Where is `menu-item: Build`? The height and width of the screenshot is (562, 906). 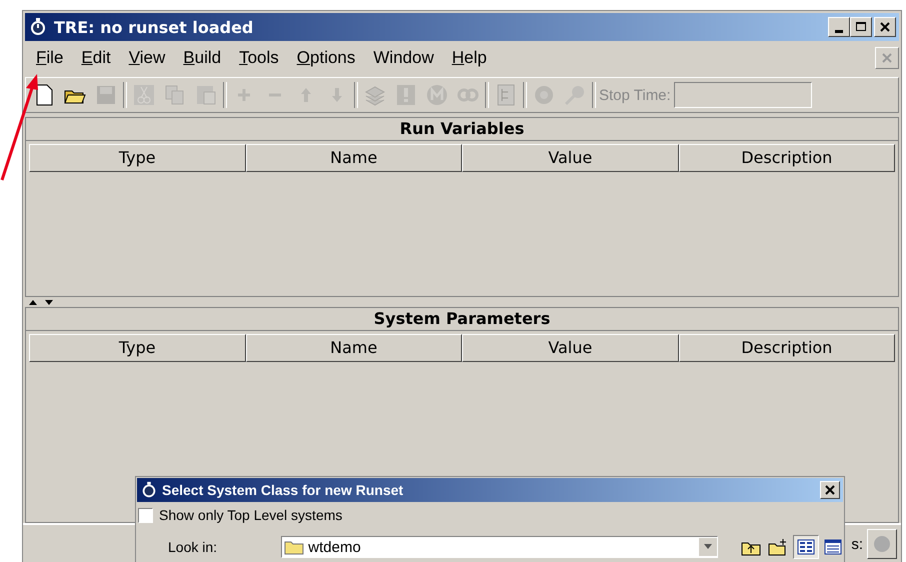 menu-item: Build is located at coordinates (202, 58).